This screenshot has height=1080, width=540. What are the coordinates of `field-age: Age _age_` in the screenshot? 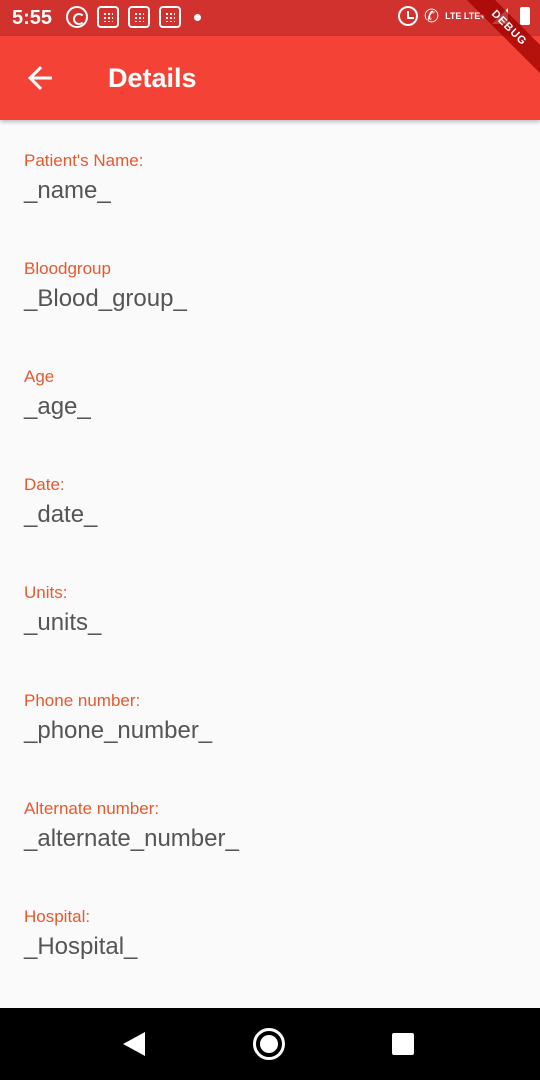 It's located at (270, 421).